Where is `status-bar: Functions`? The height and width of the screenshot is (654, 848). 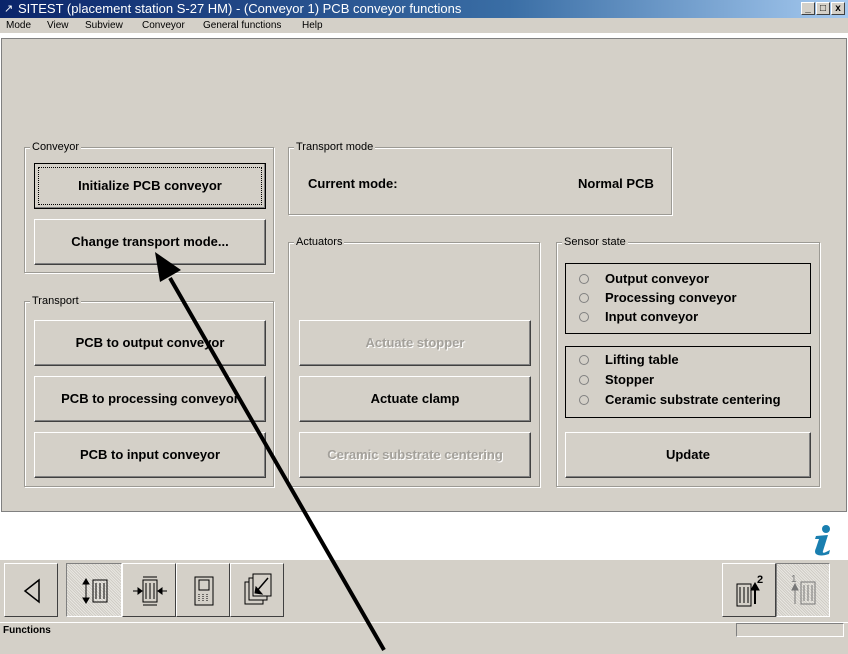 status-bar: Functions is located at coordinates (424, 638).